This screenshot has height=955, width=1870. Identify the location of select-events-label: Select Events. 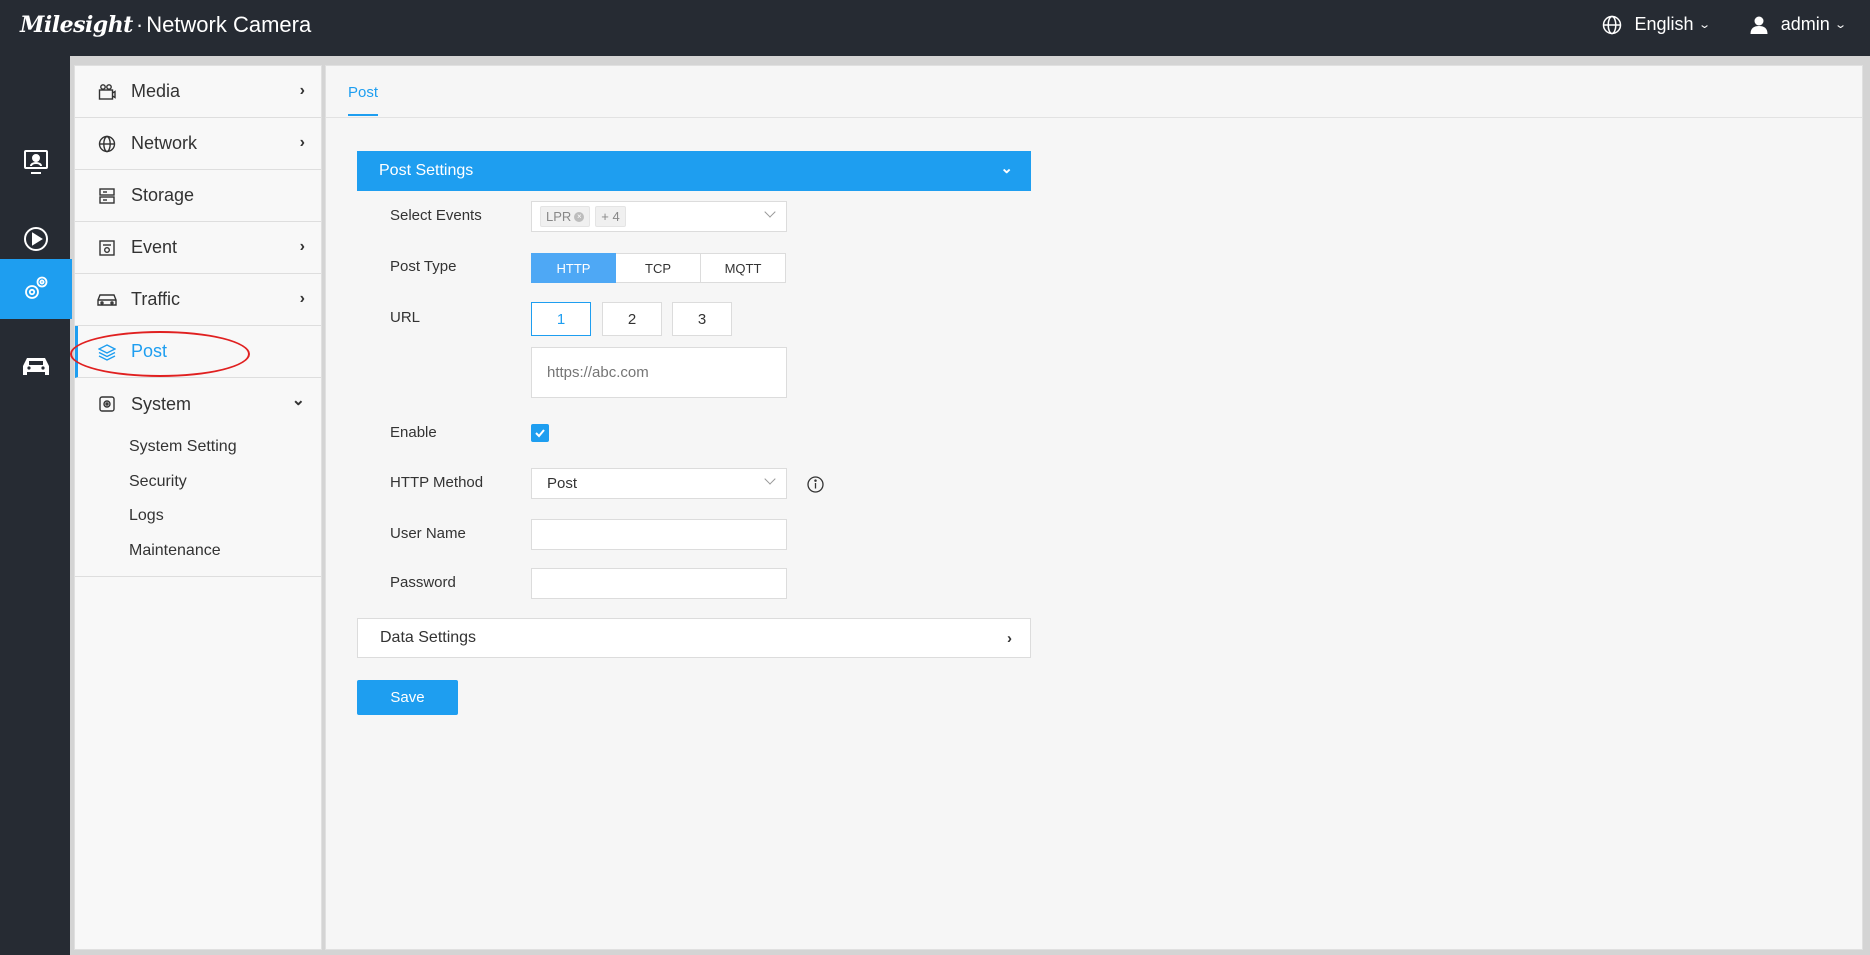
(436, 215).